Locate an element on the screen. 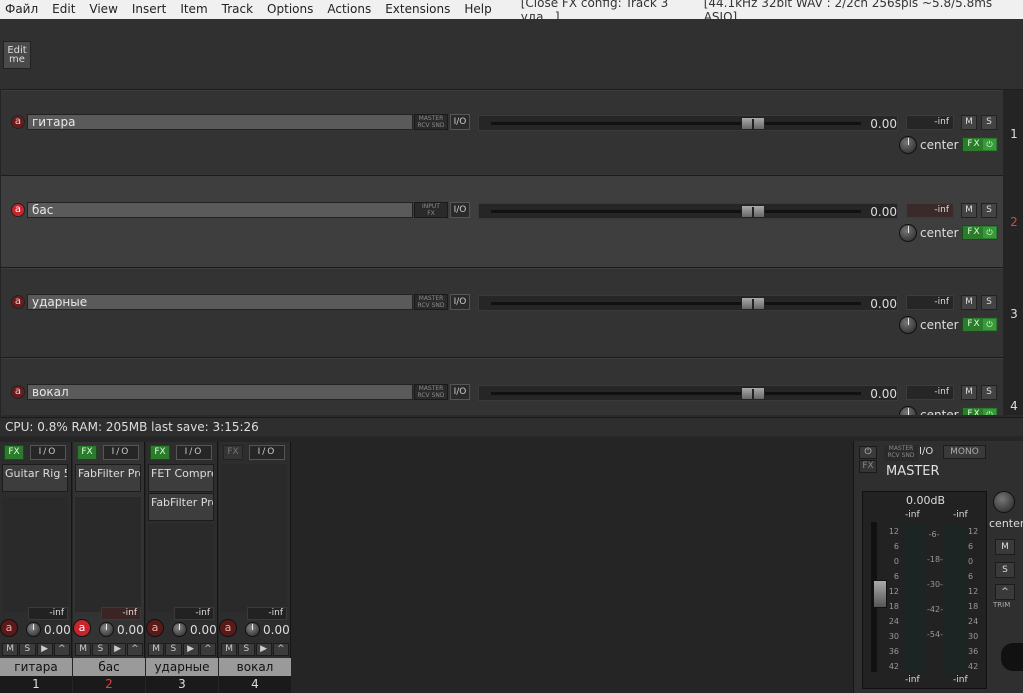  menu-options: Options is located at coordinates (290, 9).